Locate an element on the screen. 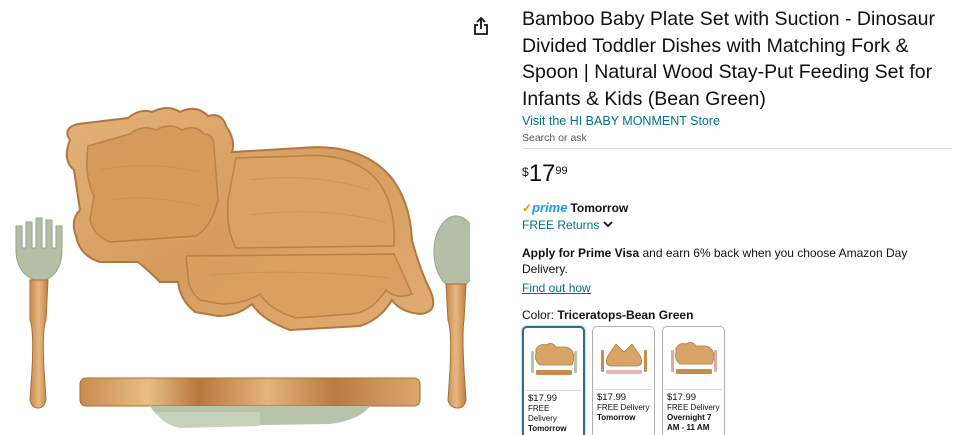 The width and height of the screenshot is (960, 435). free-returns-label: FREE Returns is located at coordinates (561, 225).